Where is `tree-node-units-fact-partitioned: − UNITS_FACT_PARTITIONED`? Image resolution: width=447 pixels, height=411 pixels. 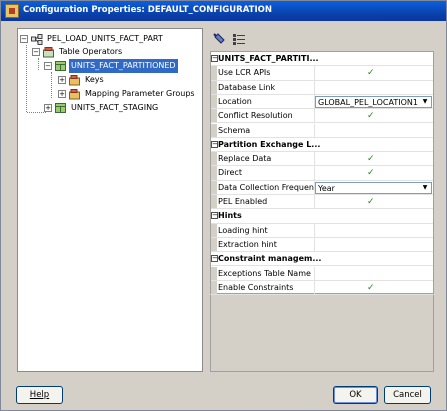 tree-node-units-fact-partitioned: − UNITS_FACT_PARTITIONED is located at coordinates (119, 66).